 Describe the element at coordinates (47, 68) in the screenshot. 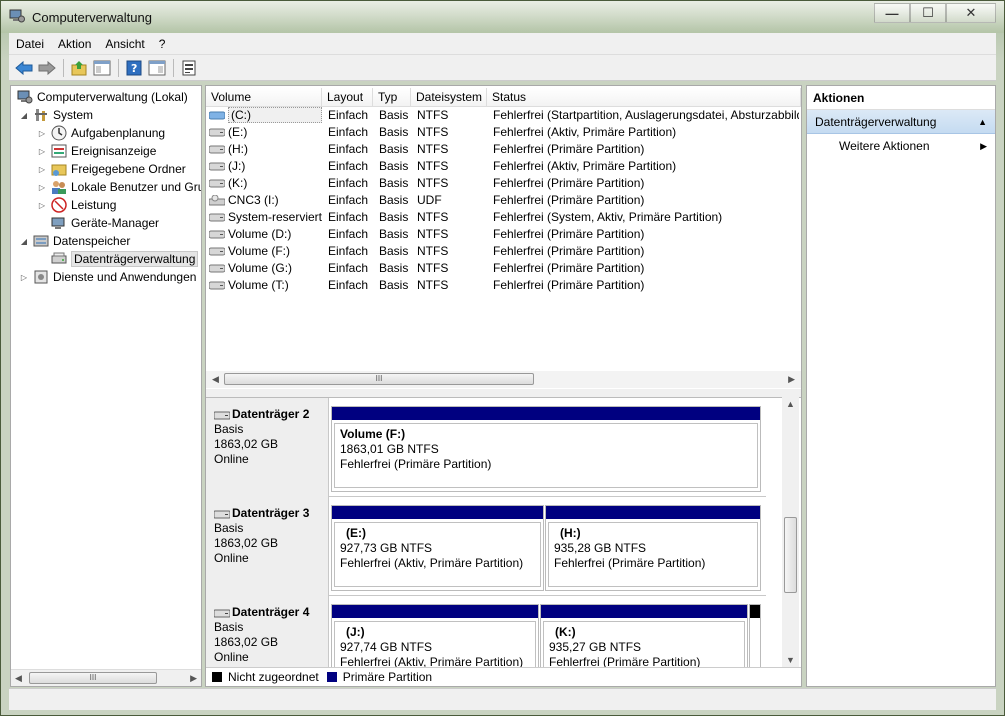

I see `forward-button` at that location.